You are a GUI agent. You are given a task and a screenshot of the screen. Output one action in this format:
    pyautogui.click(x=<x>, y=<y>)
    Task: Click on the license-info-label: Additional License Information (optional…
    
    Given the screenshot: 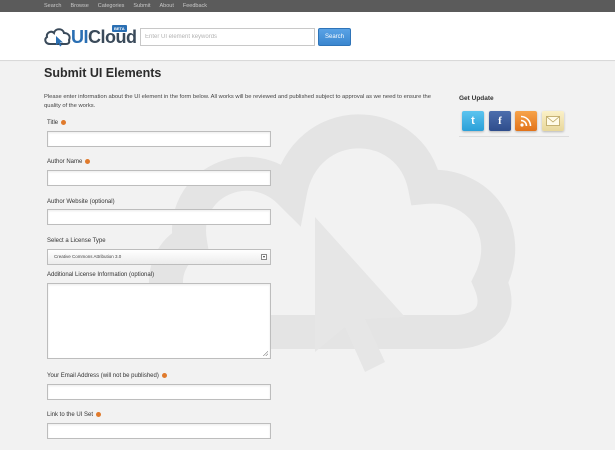 What is the action you would take?
    pyautogui.click(x=101, y=275)
    